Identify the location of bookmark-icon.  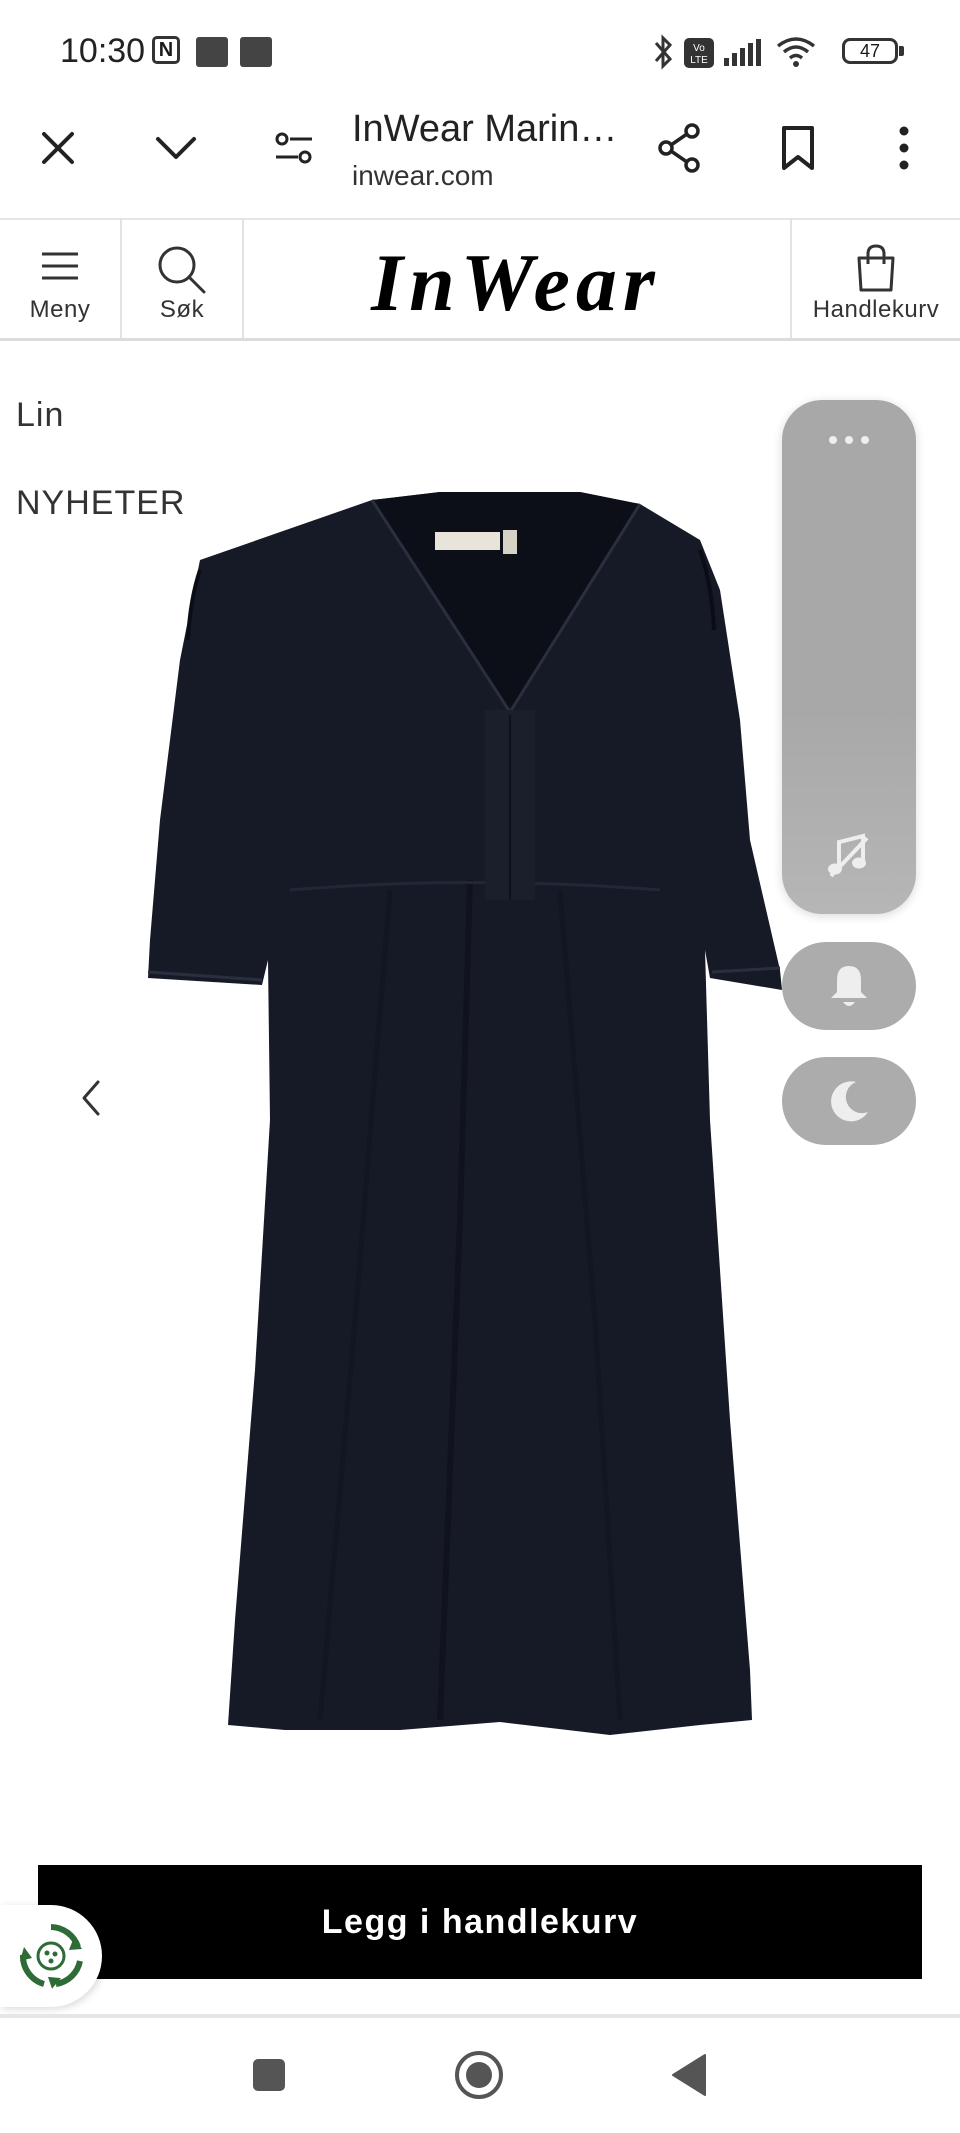
(798, 148).